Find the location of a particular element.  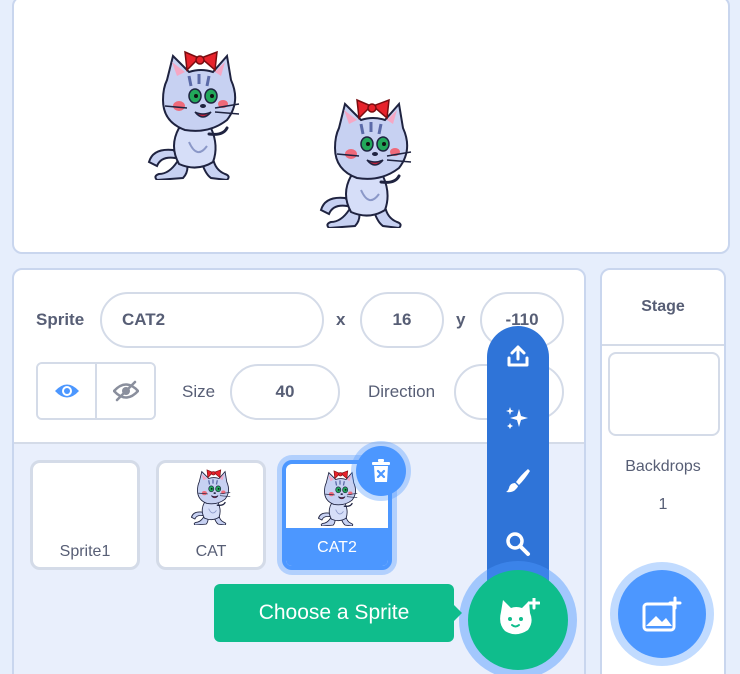

paint-sprite-button is located at coordinates (518, 480).